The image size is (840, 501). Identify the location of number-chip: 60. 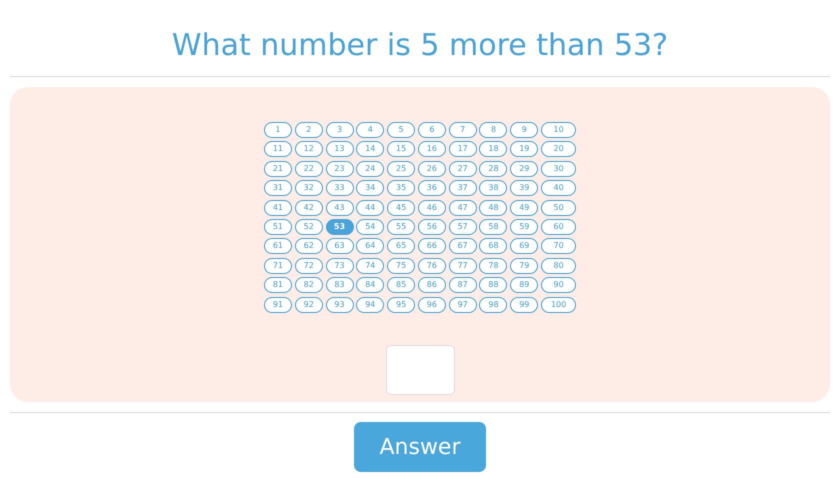
(558, 226).